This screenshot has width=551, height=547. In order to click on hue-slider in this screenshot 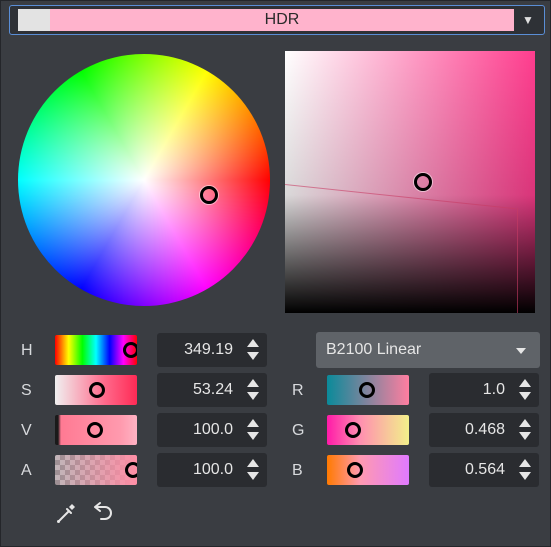, I will do `click(96, 350)`.